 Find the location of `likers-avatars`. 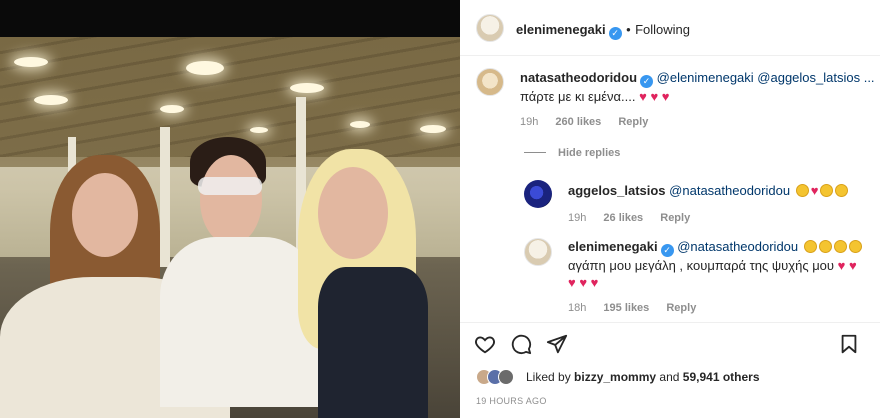

likers-avatars is located at coordinates (498, 377).